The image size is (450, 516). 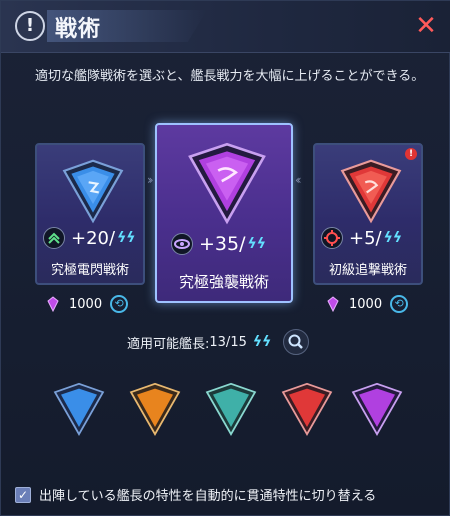 I want to click on power-value: +5/, so click(x=365, y=238).